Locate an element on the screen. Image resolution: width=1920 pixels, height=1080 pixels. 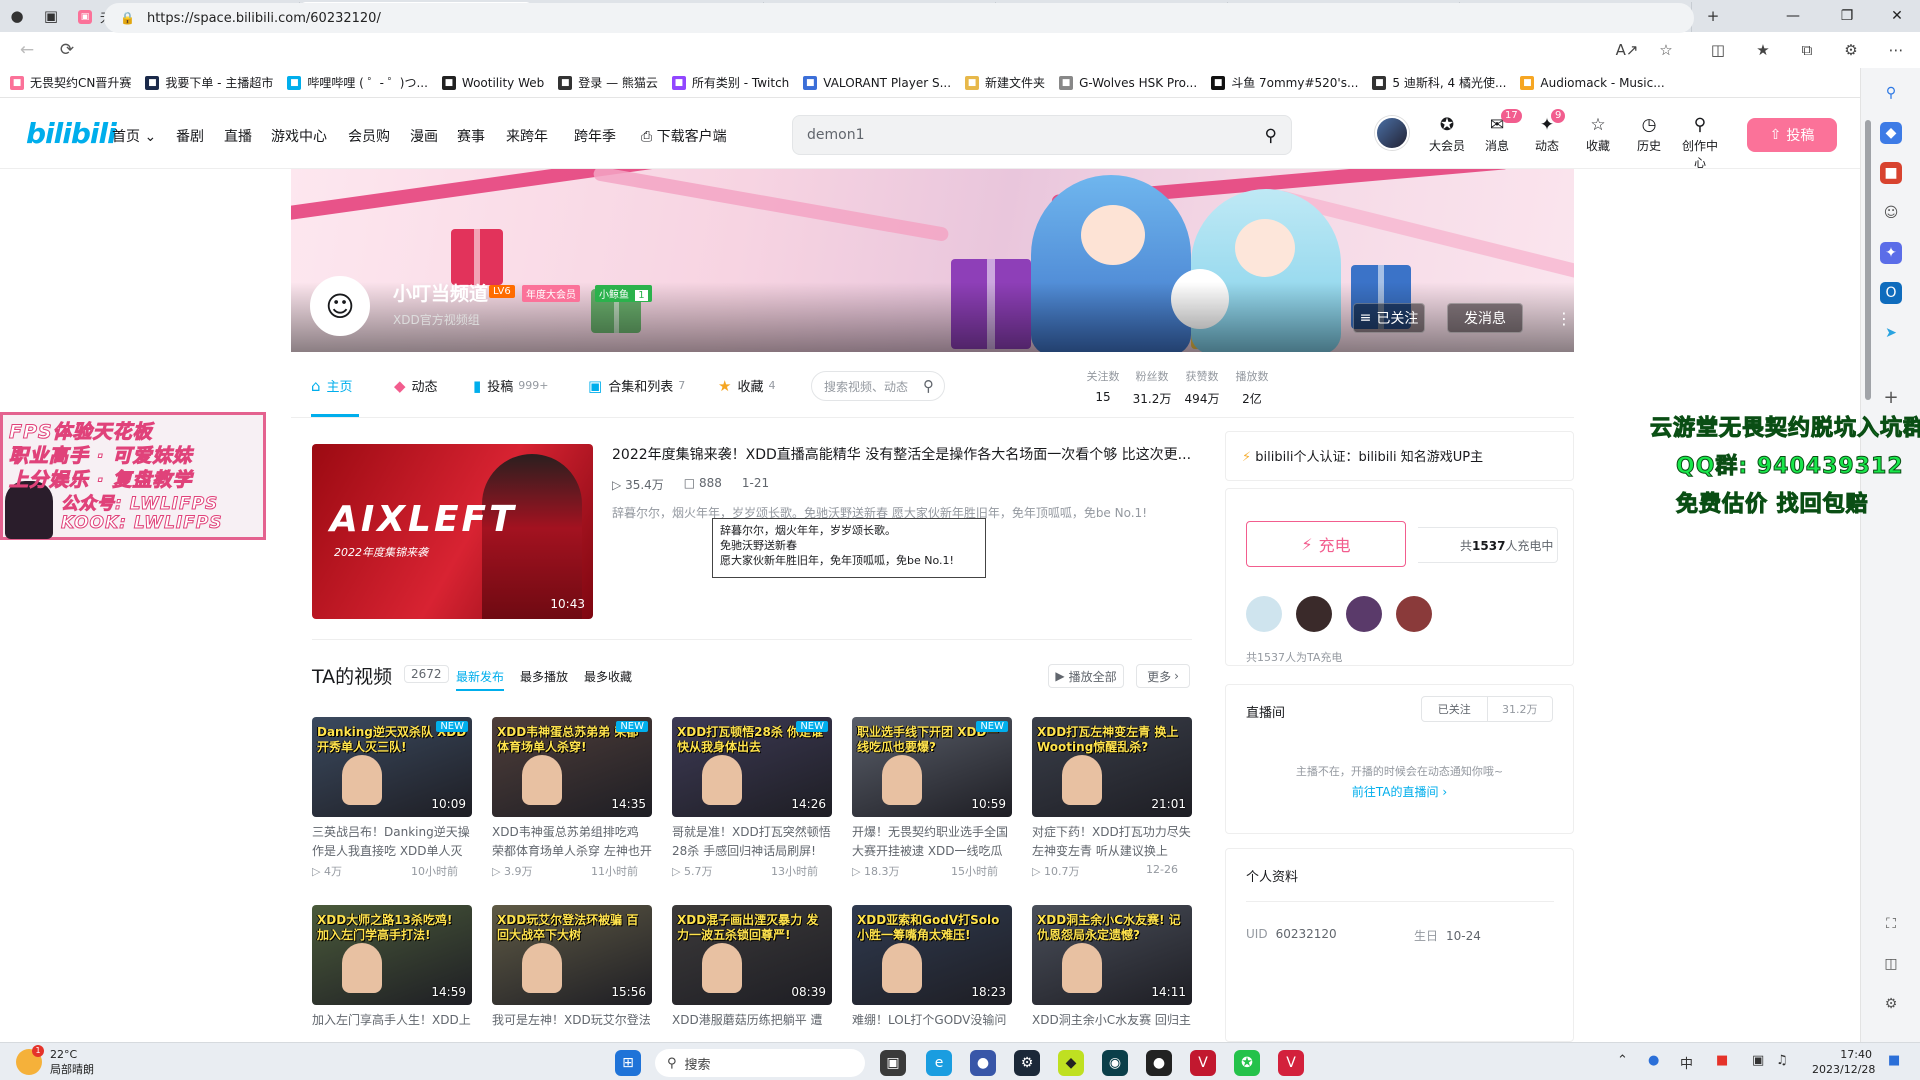
app-icon: ● is located at coordinates (983, 1063).